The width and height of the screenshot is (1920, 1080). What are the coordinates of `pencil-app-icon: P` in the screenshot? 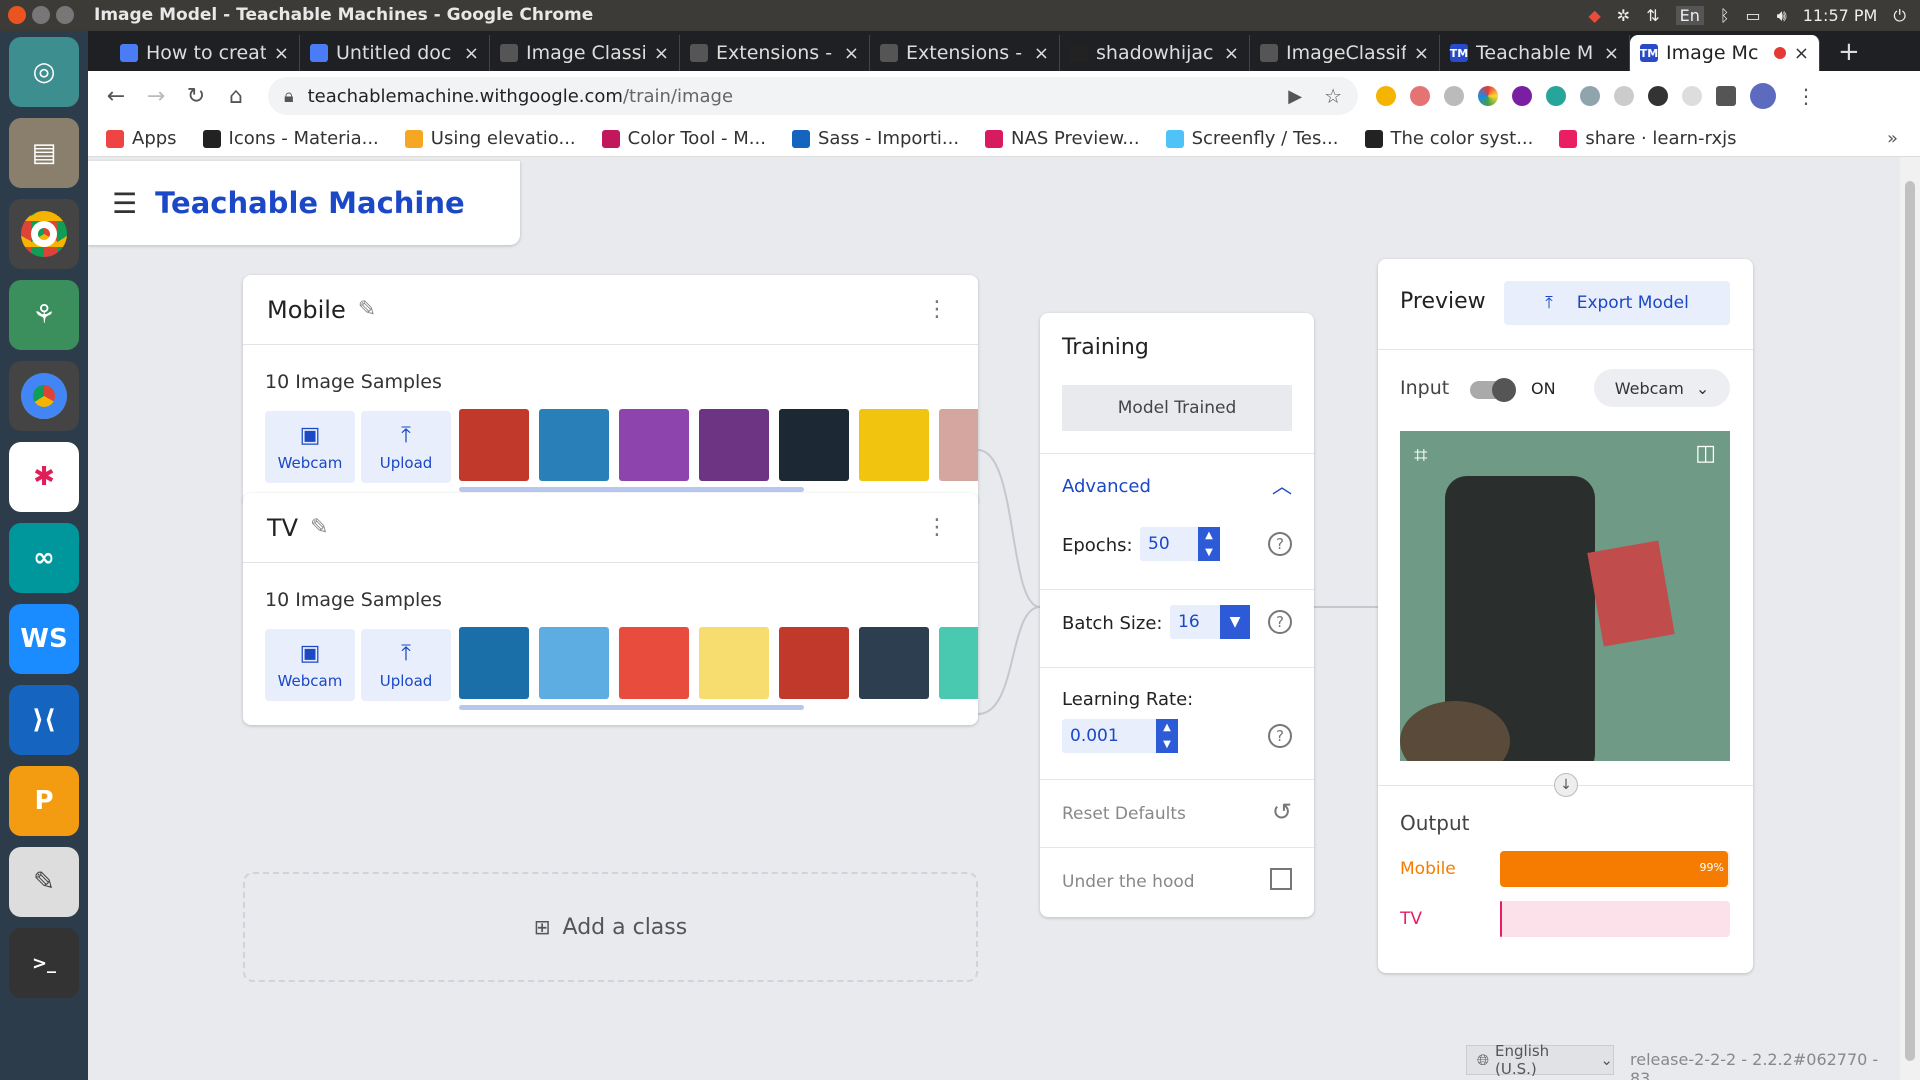 It's located at (44, 801).